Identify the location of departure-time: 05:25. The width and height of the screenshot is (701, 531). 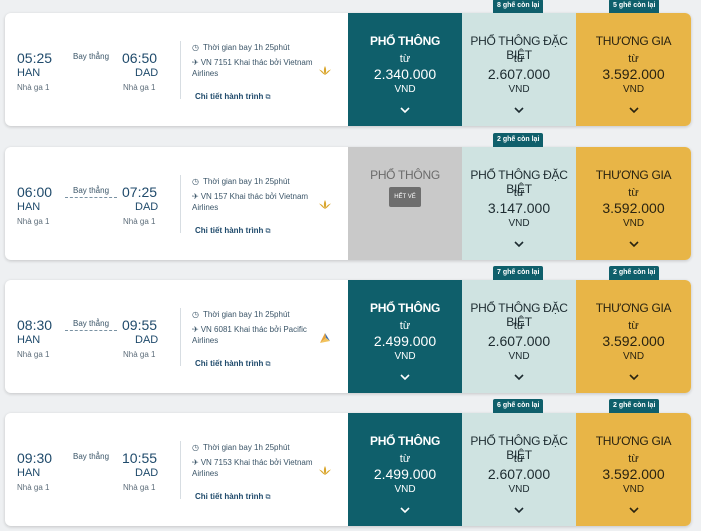
(35, 58).